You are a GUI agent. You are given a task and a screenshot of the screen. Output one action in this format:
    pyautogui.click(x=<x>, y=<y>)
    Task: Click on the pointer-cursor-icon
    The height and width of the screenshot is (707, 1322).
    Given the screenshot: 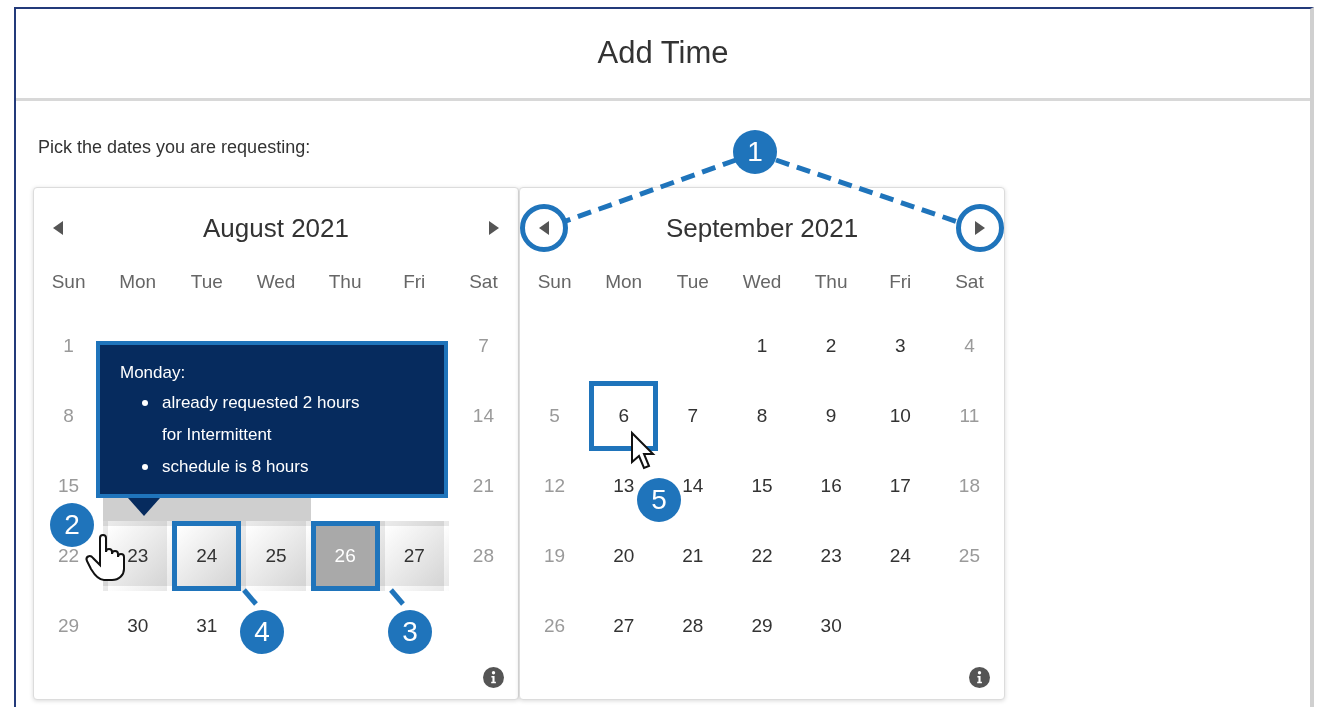 What is the action you would take?
    pyautogui.click(x=643, y=450)
    